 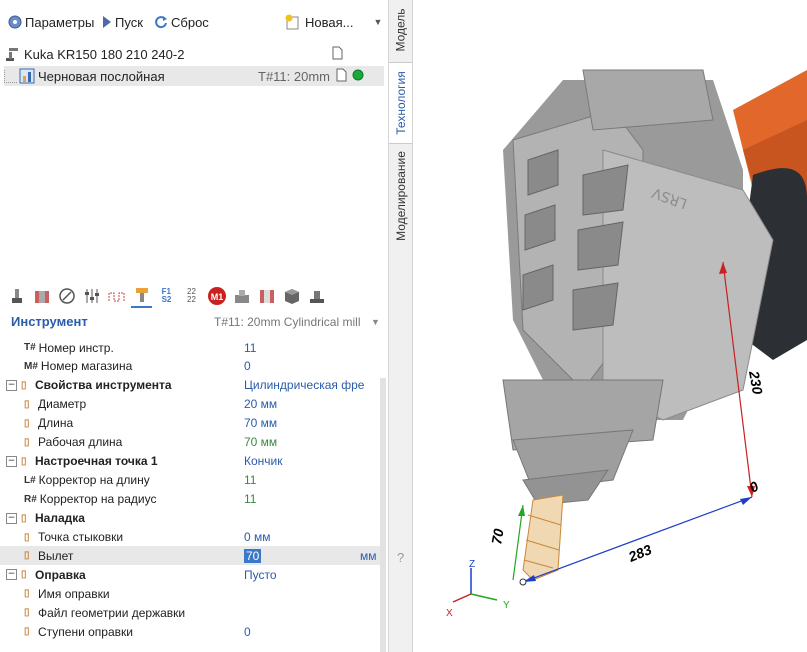 What do you see at coordinates (103, 385) in the screenshot?
I see `property-label: Свойства инструмента` at bounding box center [103, 385].